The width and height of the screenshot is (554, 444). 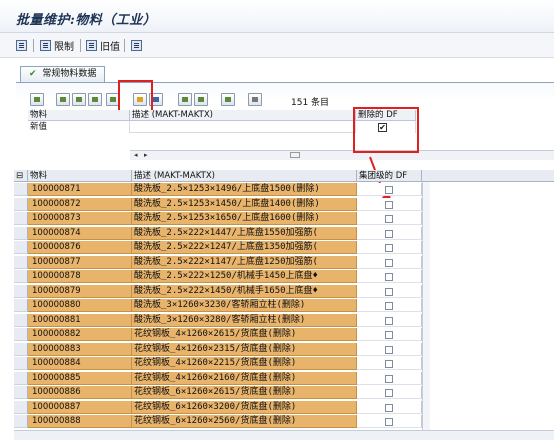 What do you see at coordinates (244, 204) in the screenshot?
I see `description-cell: 酸洗板_2.5×1253×1450/上底盘1400(删除)` at bounding box center [244, 204].